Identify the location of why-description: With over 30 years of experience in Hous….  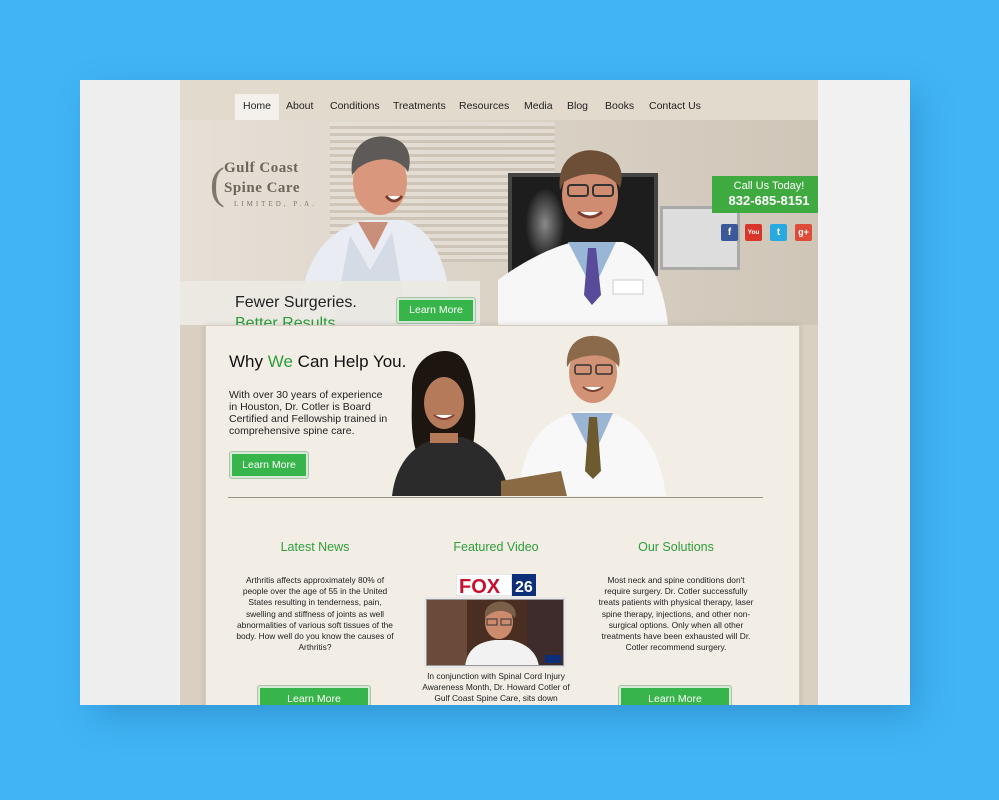
(308, 413).